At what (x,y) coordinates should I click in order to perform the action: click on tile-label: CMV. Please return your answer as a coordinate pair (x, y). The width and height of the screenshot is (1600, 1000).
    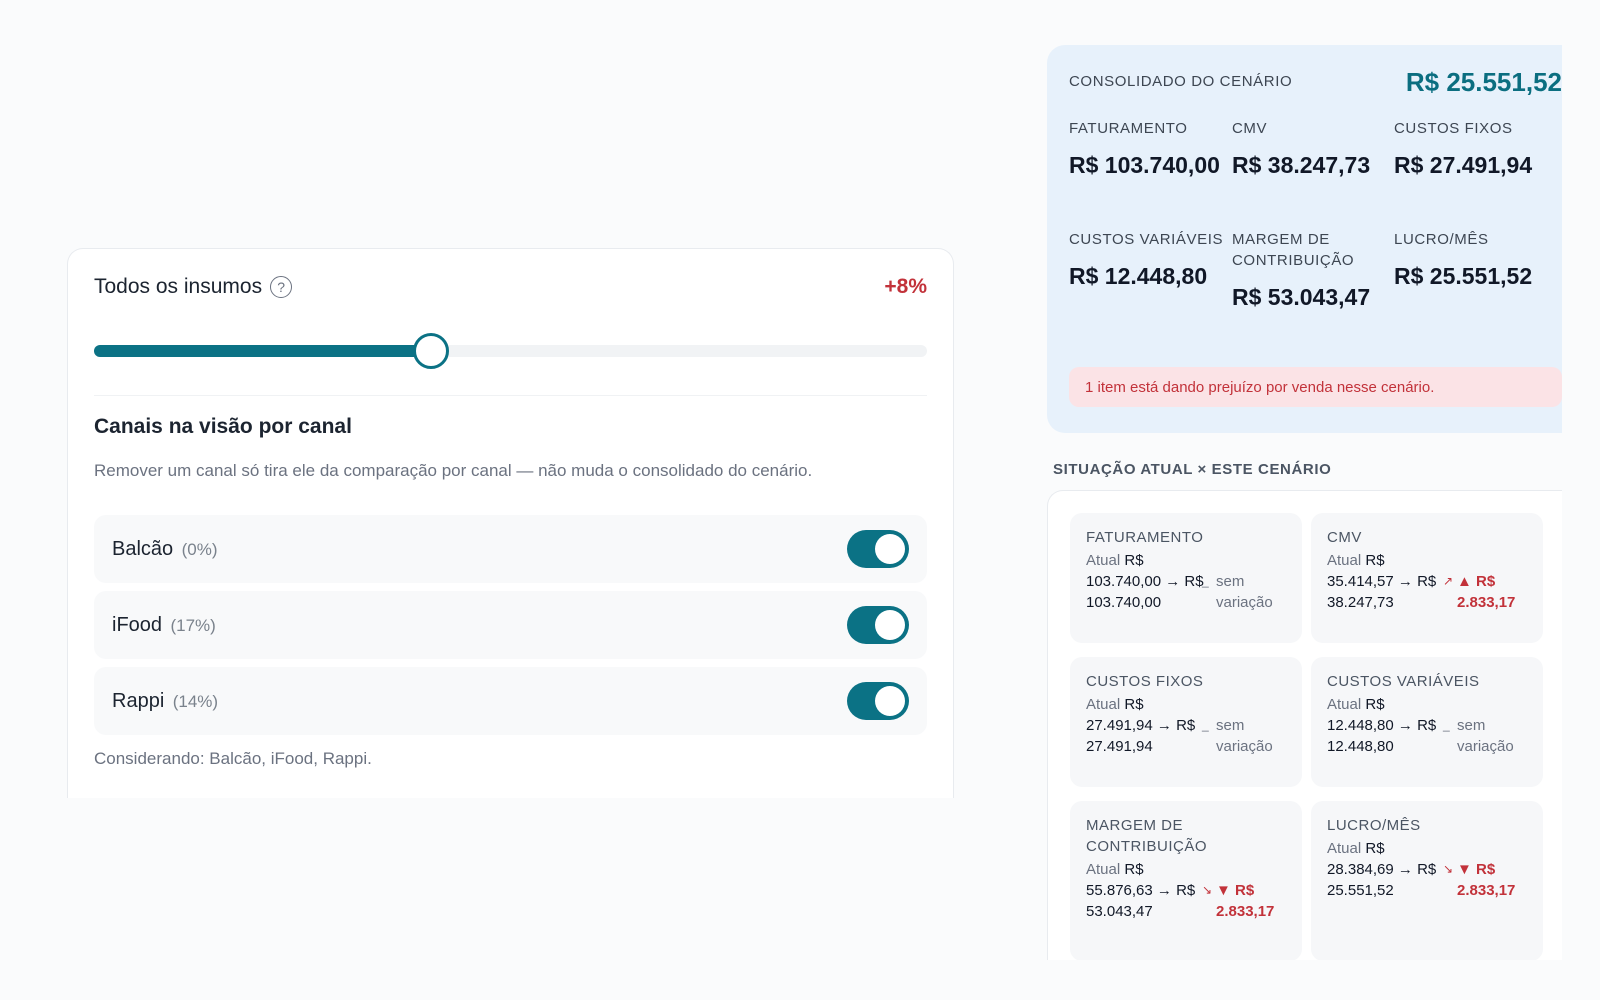
    Looking at the image, I should click on (1344, 537).